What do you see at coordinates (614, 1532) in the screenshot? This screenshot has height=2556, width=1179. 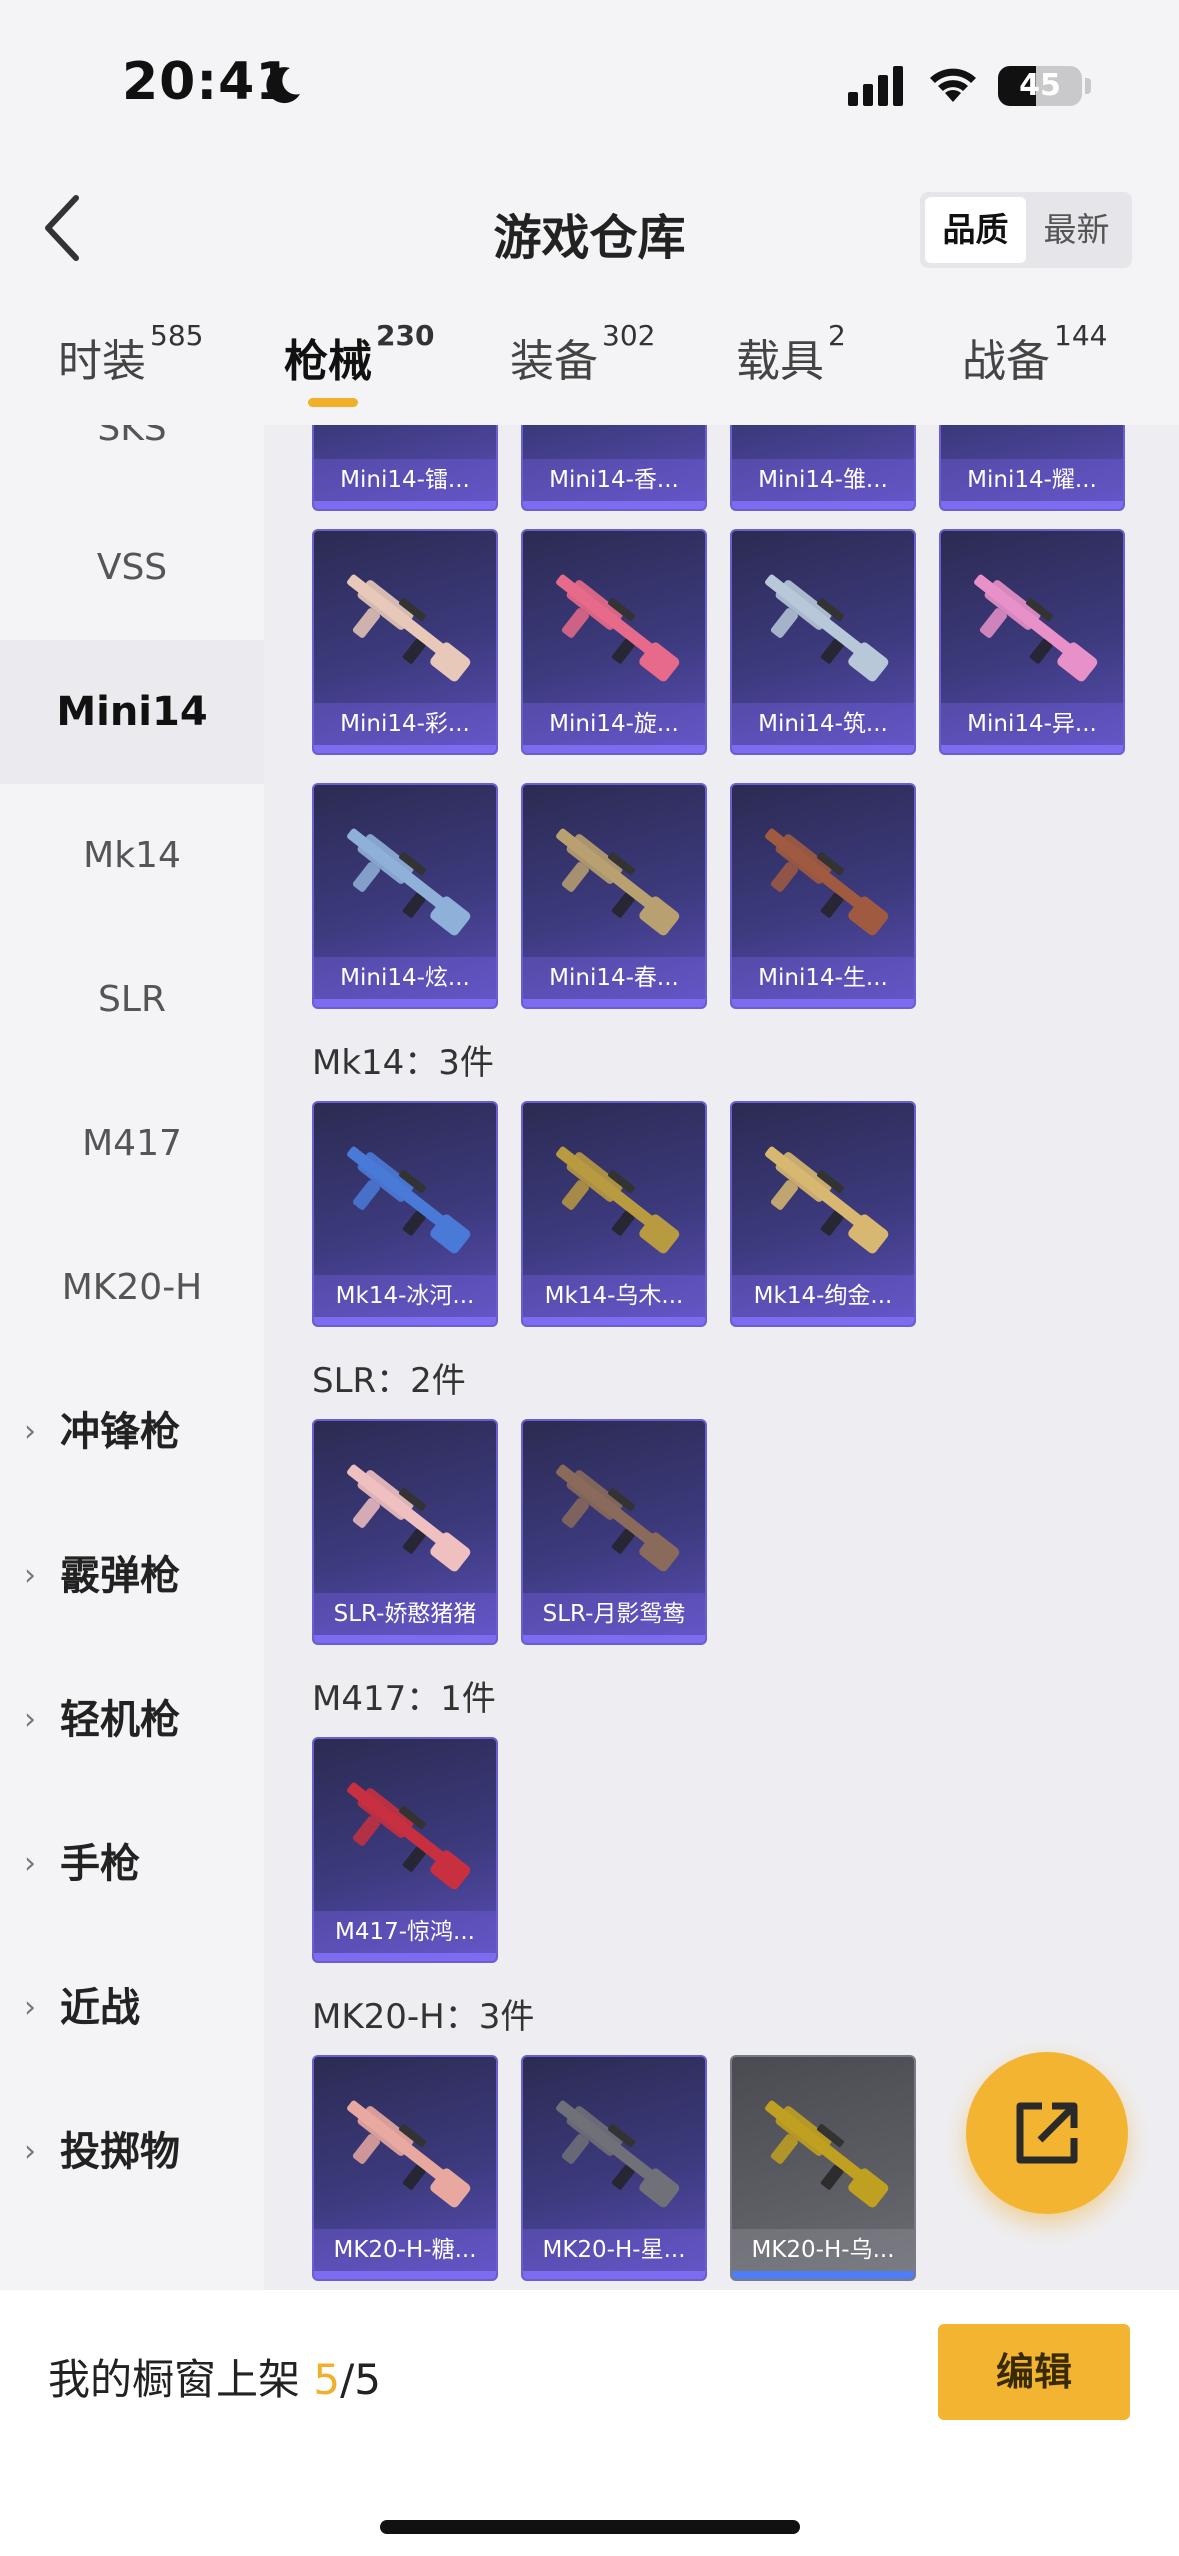 I see `weapon-card: SLR-月影鸳鸯` at bounding box center [614, 1532].